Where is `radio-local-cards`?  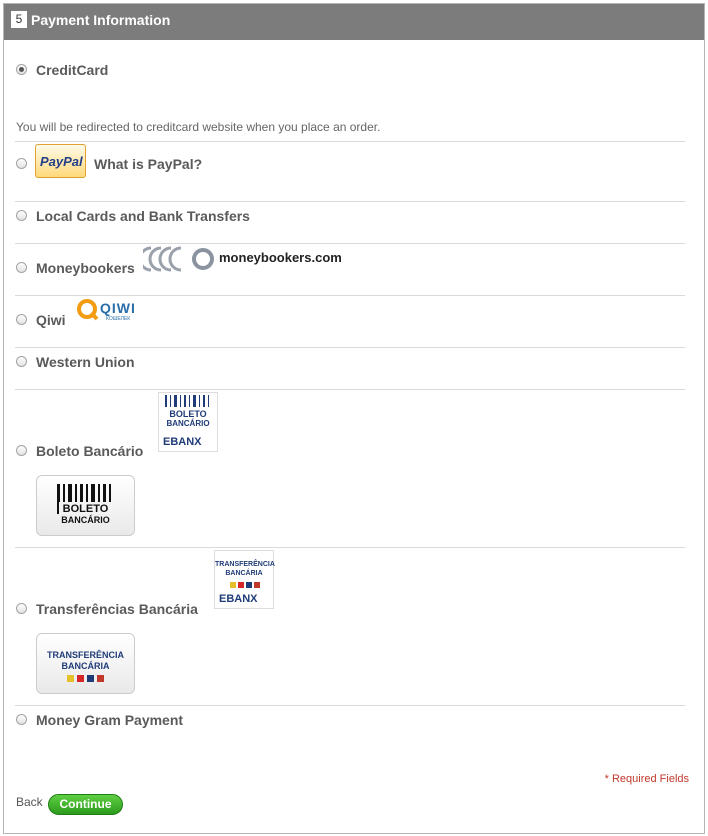
radio-local-cards is located at coordinates (21, 215).